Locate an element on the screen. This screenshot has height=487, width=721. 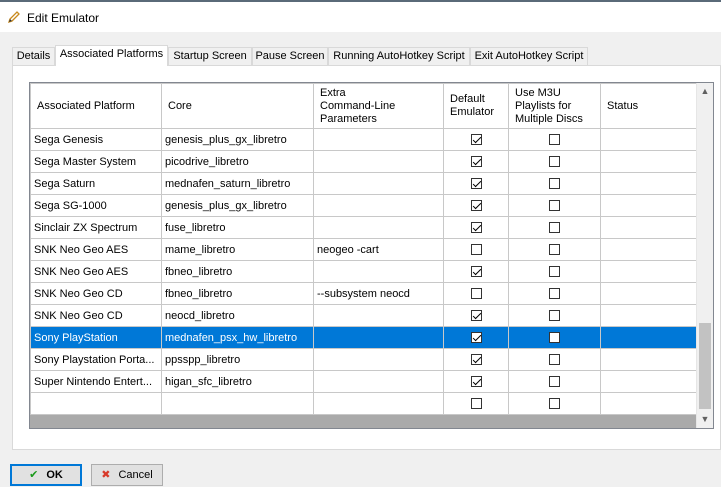
cell-core: genesis_plus_gx_libretro is located at coordinates (237, 139).